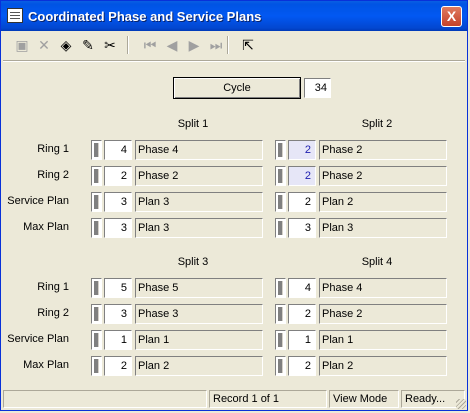  Describe the element at coordinates (377, 124) in the screenshot. I see `split-2-title: Split 2` at that location.